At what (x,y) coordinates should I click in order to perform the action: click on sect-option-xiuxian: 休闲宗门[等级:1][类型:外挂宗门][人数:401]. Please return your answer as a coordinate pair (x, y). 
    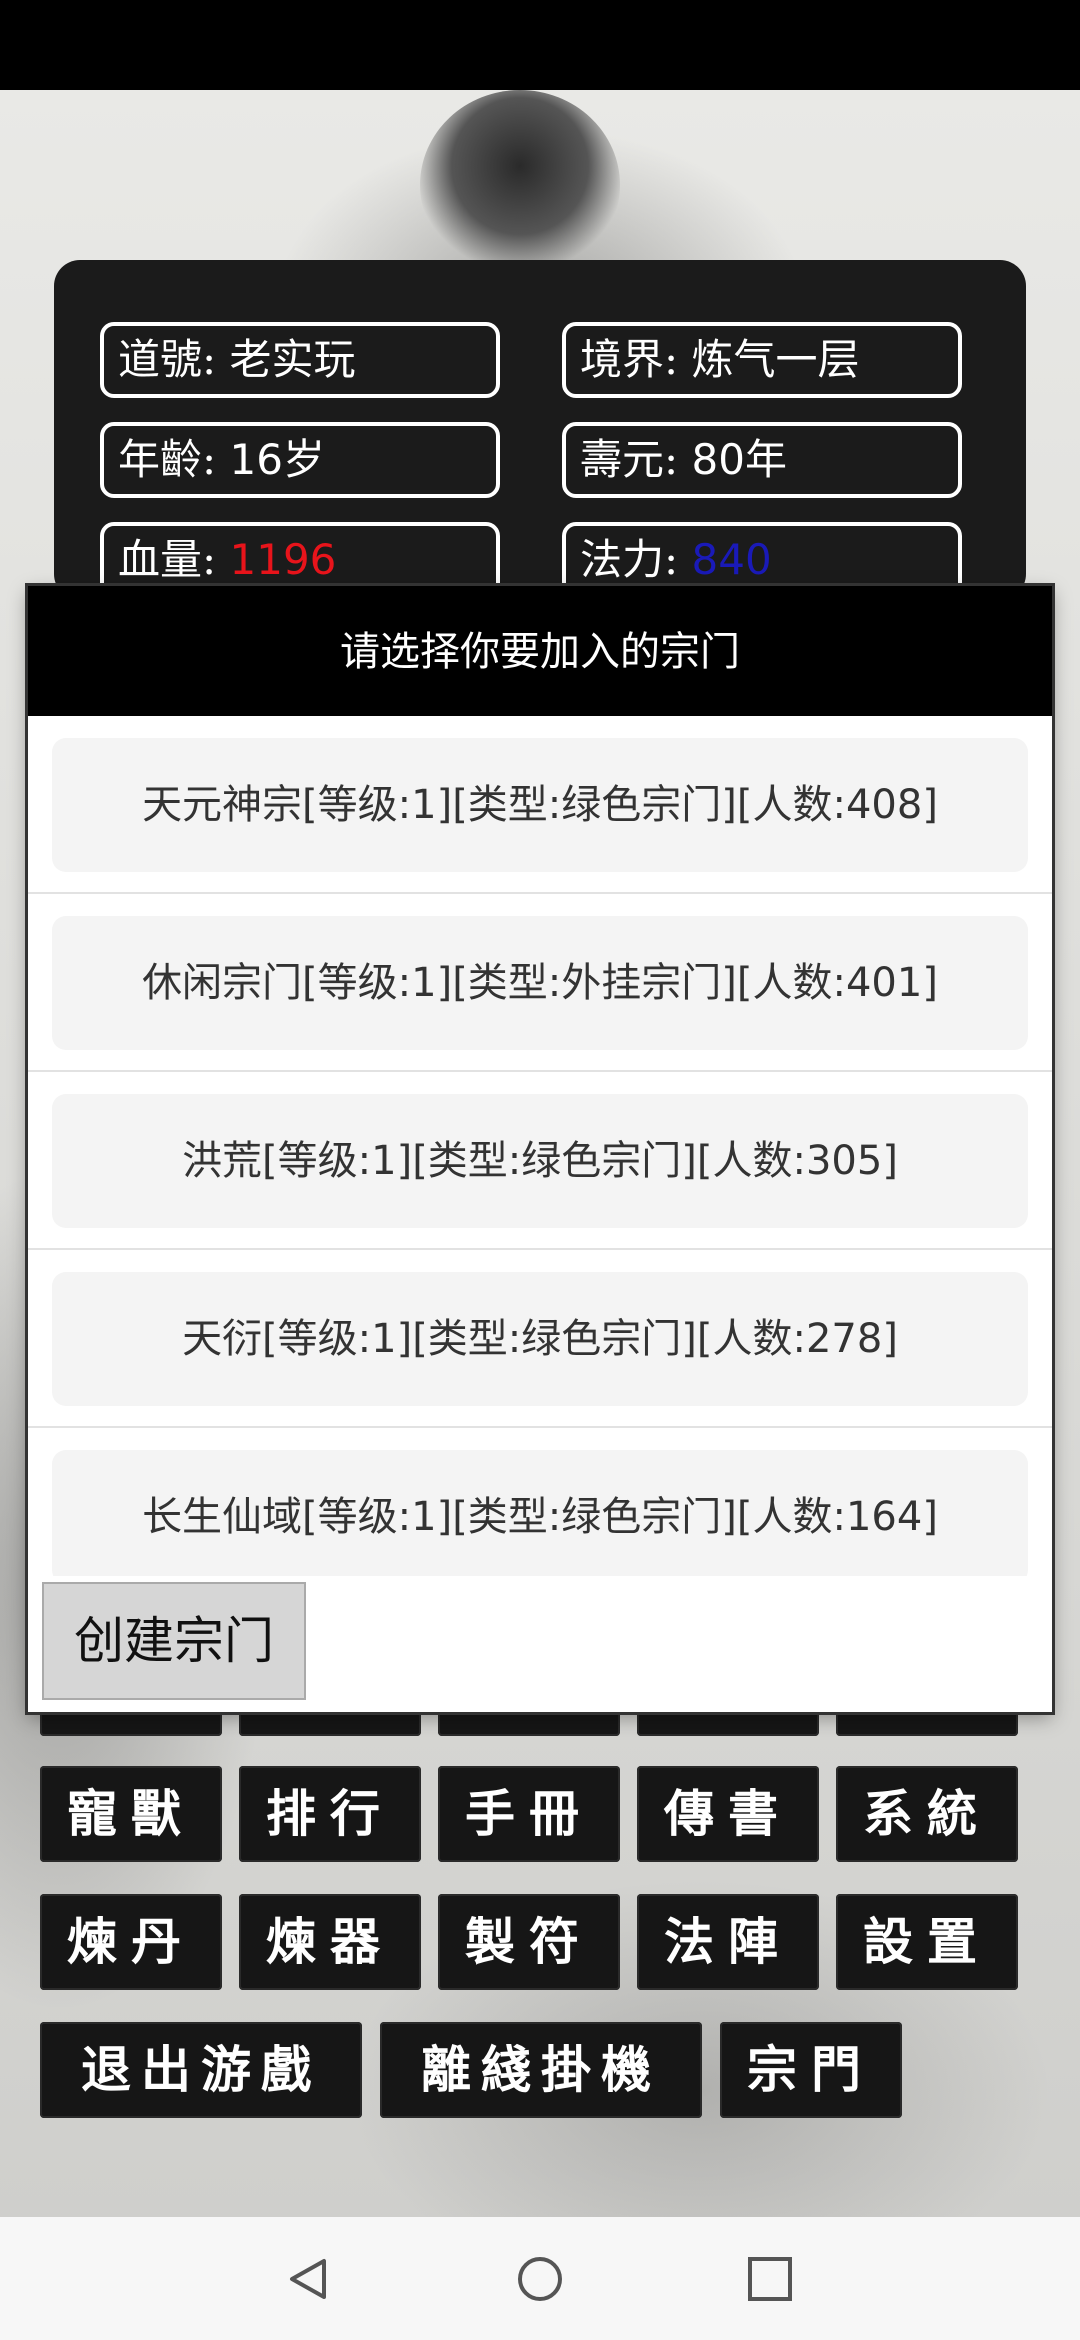
    Looking at the image, I should click on (540, 983).